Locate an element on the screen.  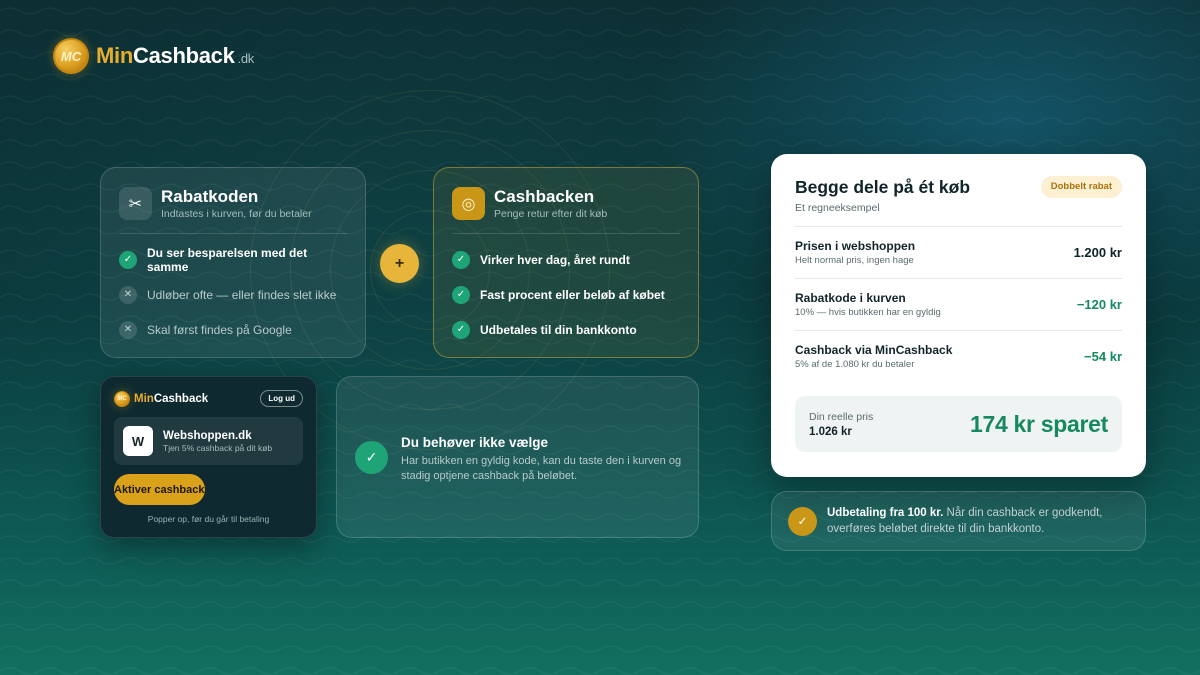
double-discount-badge: Dobbelt rabat is located at coordinates (1081, 187).